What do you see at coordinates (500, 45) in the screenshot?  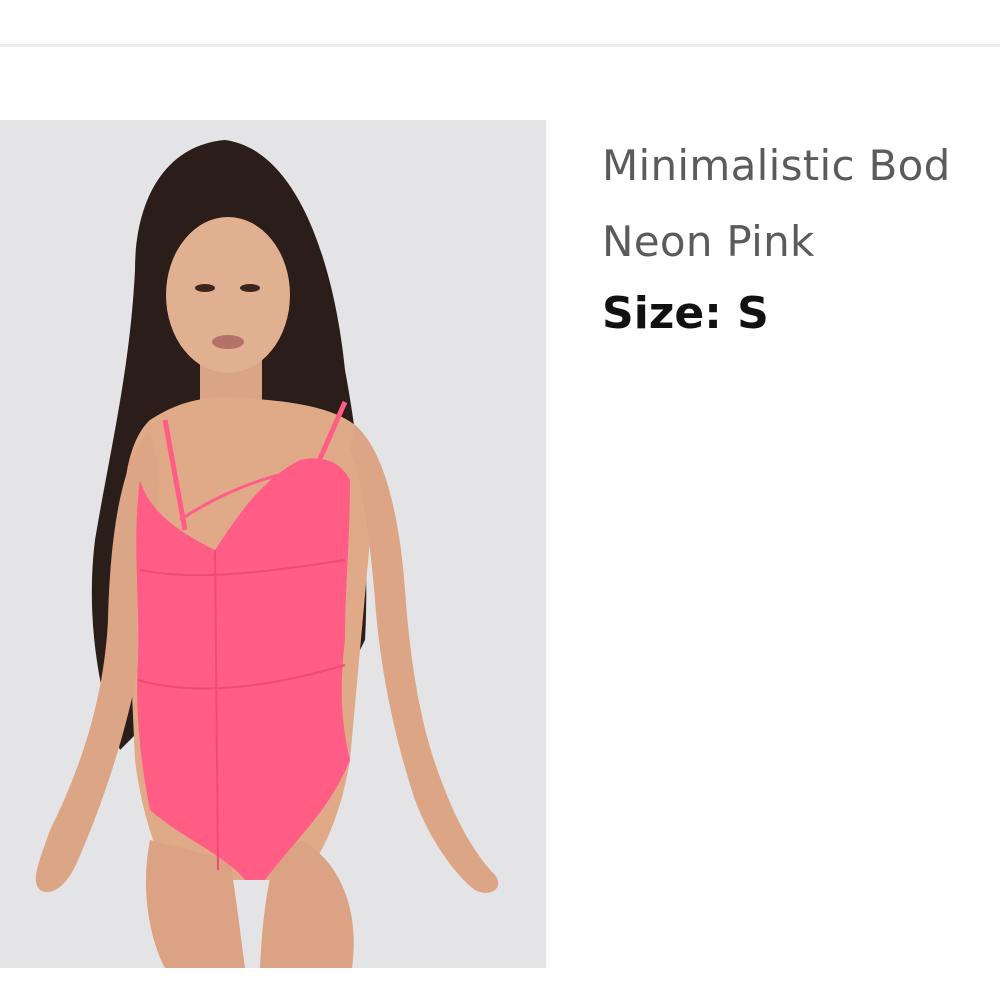 I see `header-divider` at bounding box center [500, 45].